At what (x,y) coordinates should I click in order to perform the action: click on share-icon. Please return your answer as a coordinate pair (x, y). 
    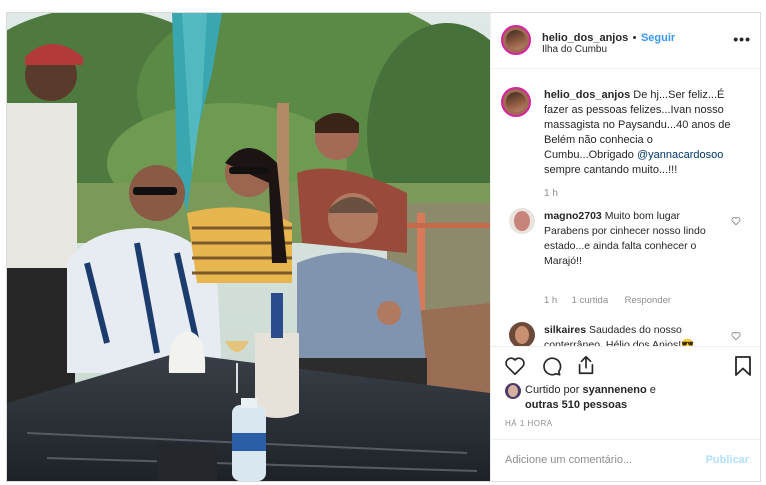
    Looking at the image, I should click on (586, 365).